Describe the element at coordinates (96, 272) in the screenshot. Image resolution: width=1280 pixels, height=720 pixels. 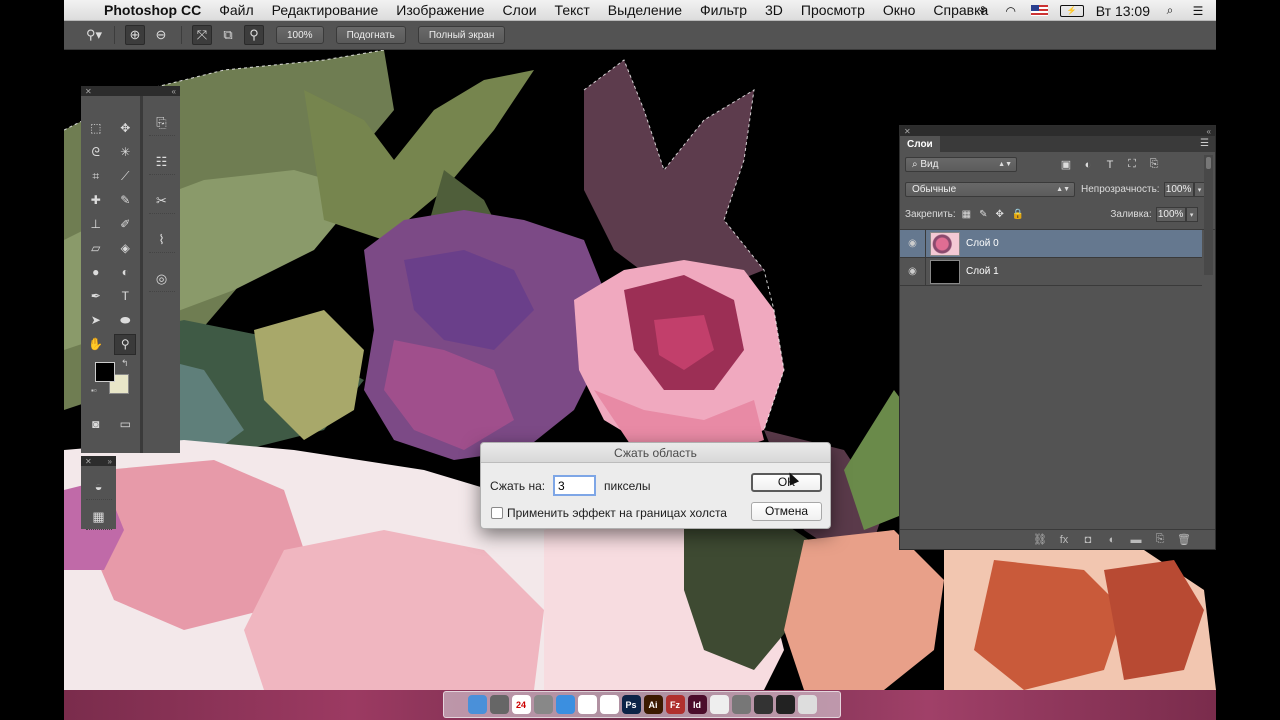
I see `blur-tool-icon: ●` at that location.